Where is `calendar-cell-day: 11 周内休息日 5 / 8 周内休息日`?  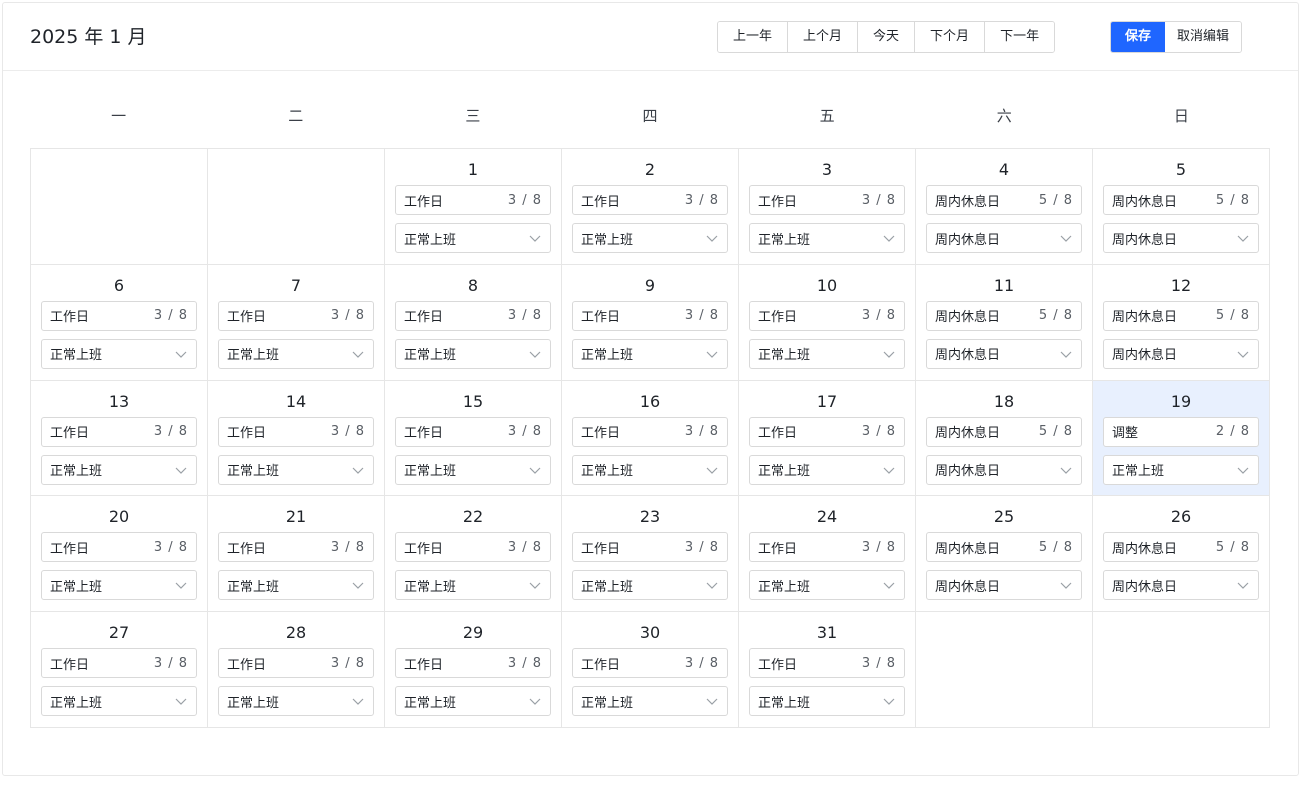
calendar-cell-day: 11 周内休息日 5 / 8 周内休息日 is located at coordinates (1004, 322).